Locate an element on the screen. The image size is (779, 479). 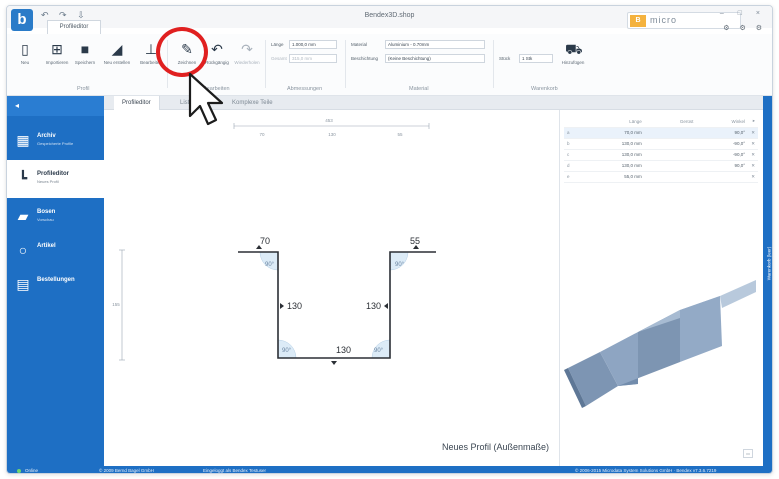
sidebar-item-archiv: ▦ Archiv Gespeicherte Profile is located at coordinates (55, 141).